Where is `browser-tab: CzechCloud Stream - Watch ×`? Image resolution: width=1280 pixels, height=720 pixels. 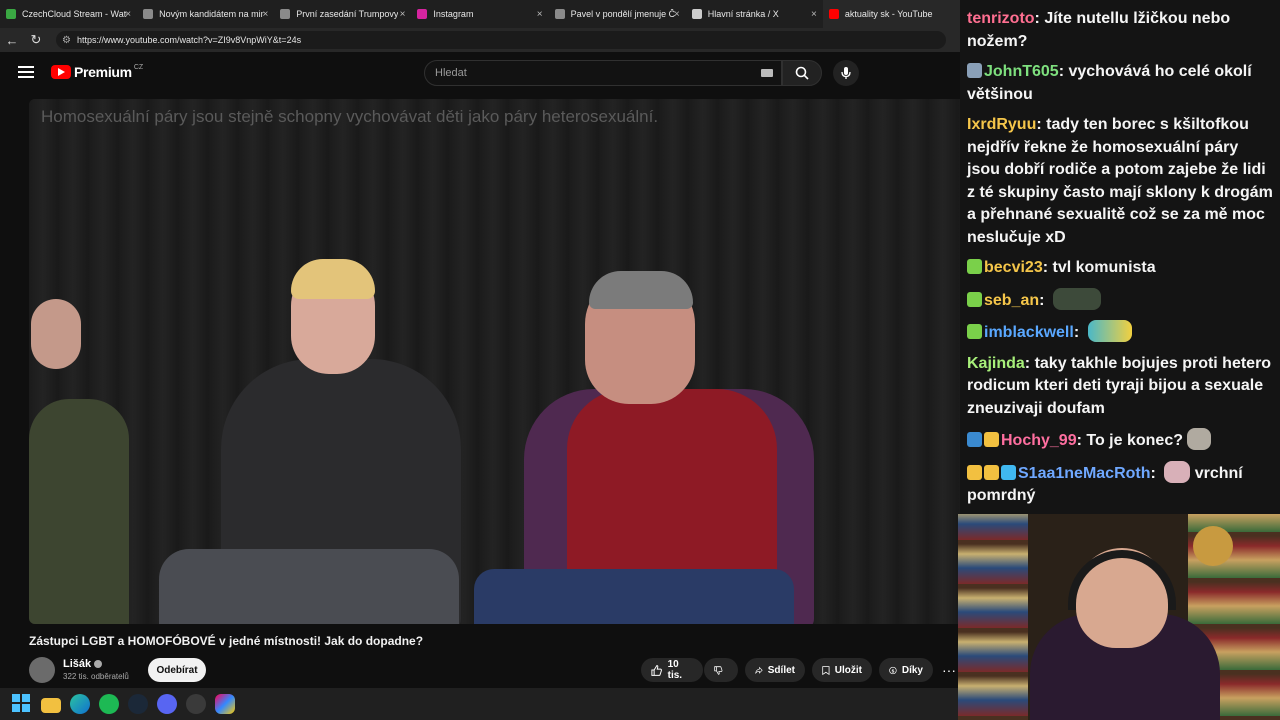 browser-tab: CzechCloud Stream - Watch × is located at coordinates (68, 14).